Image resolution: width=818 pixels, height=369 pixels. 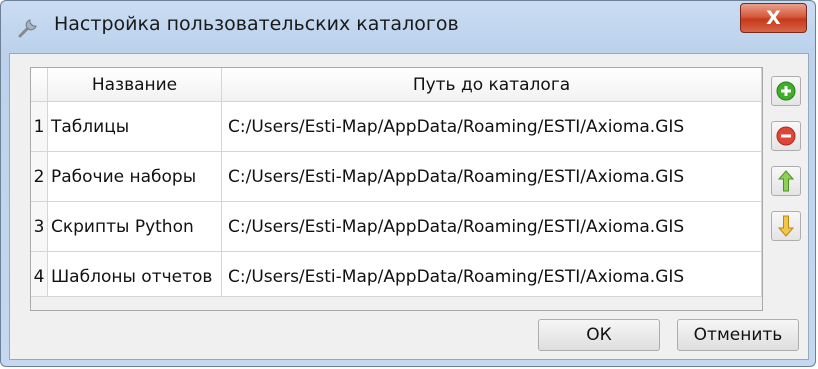 I want to click on ok-button: ОК, so click(x=599, y=335).